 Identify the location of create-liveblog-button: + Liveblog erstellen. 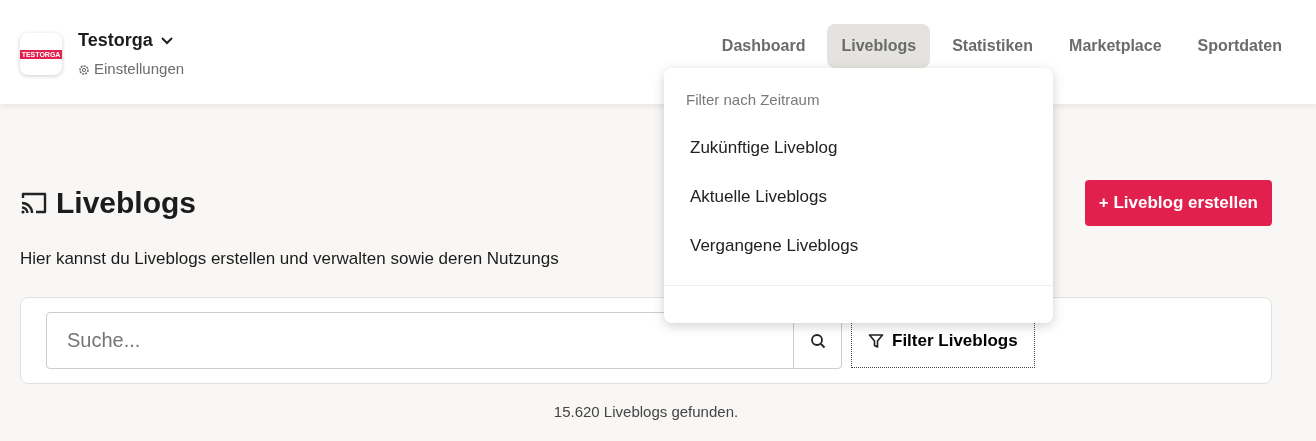
(1178, 203).